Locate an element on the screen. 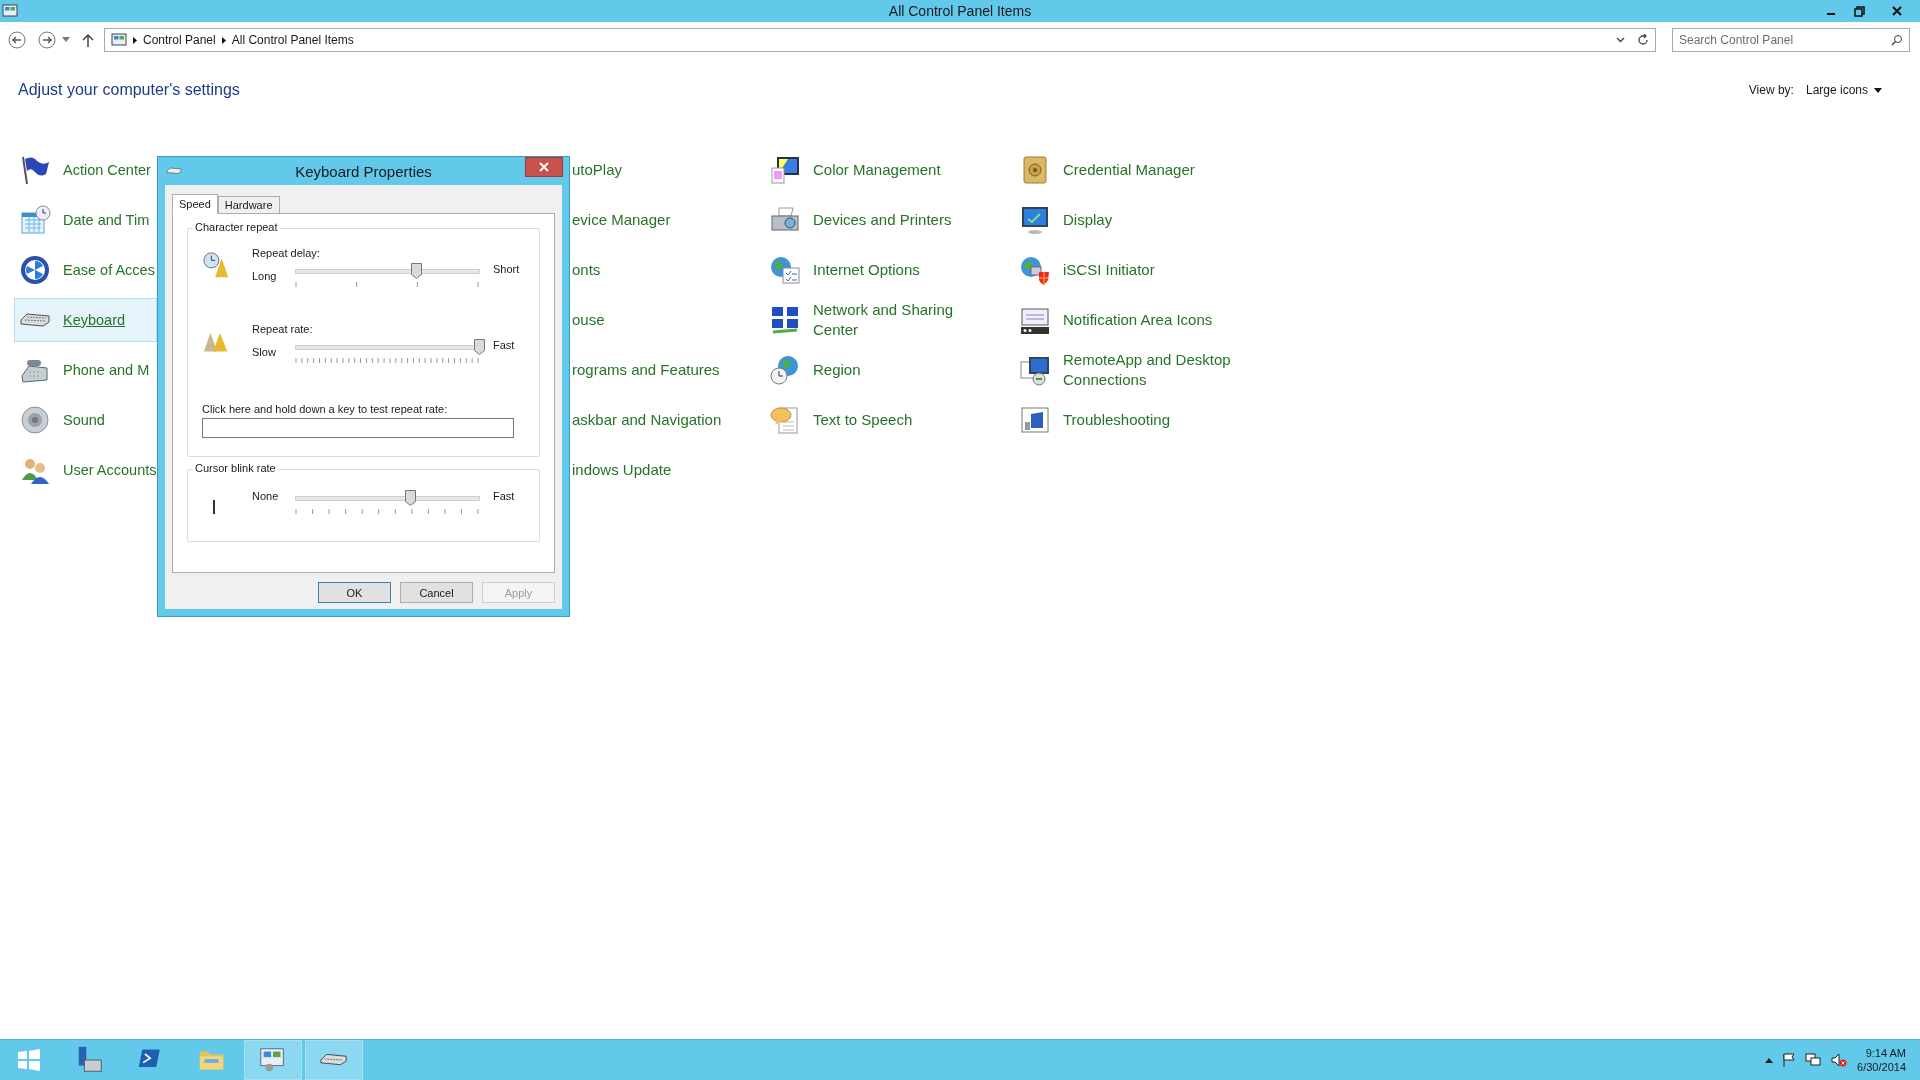 Image resolution: width=1920 pixels, height=1080 pixels. tab: Hardware is located at coordinates (248, 204).